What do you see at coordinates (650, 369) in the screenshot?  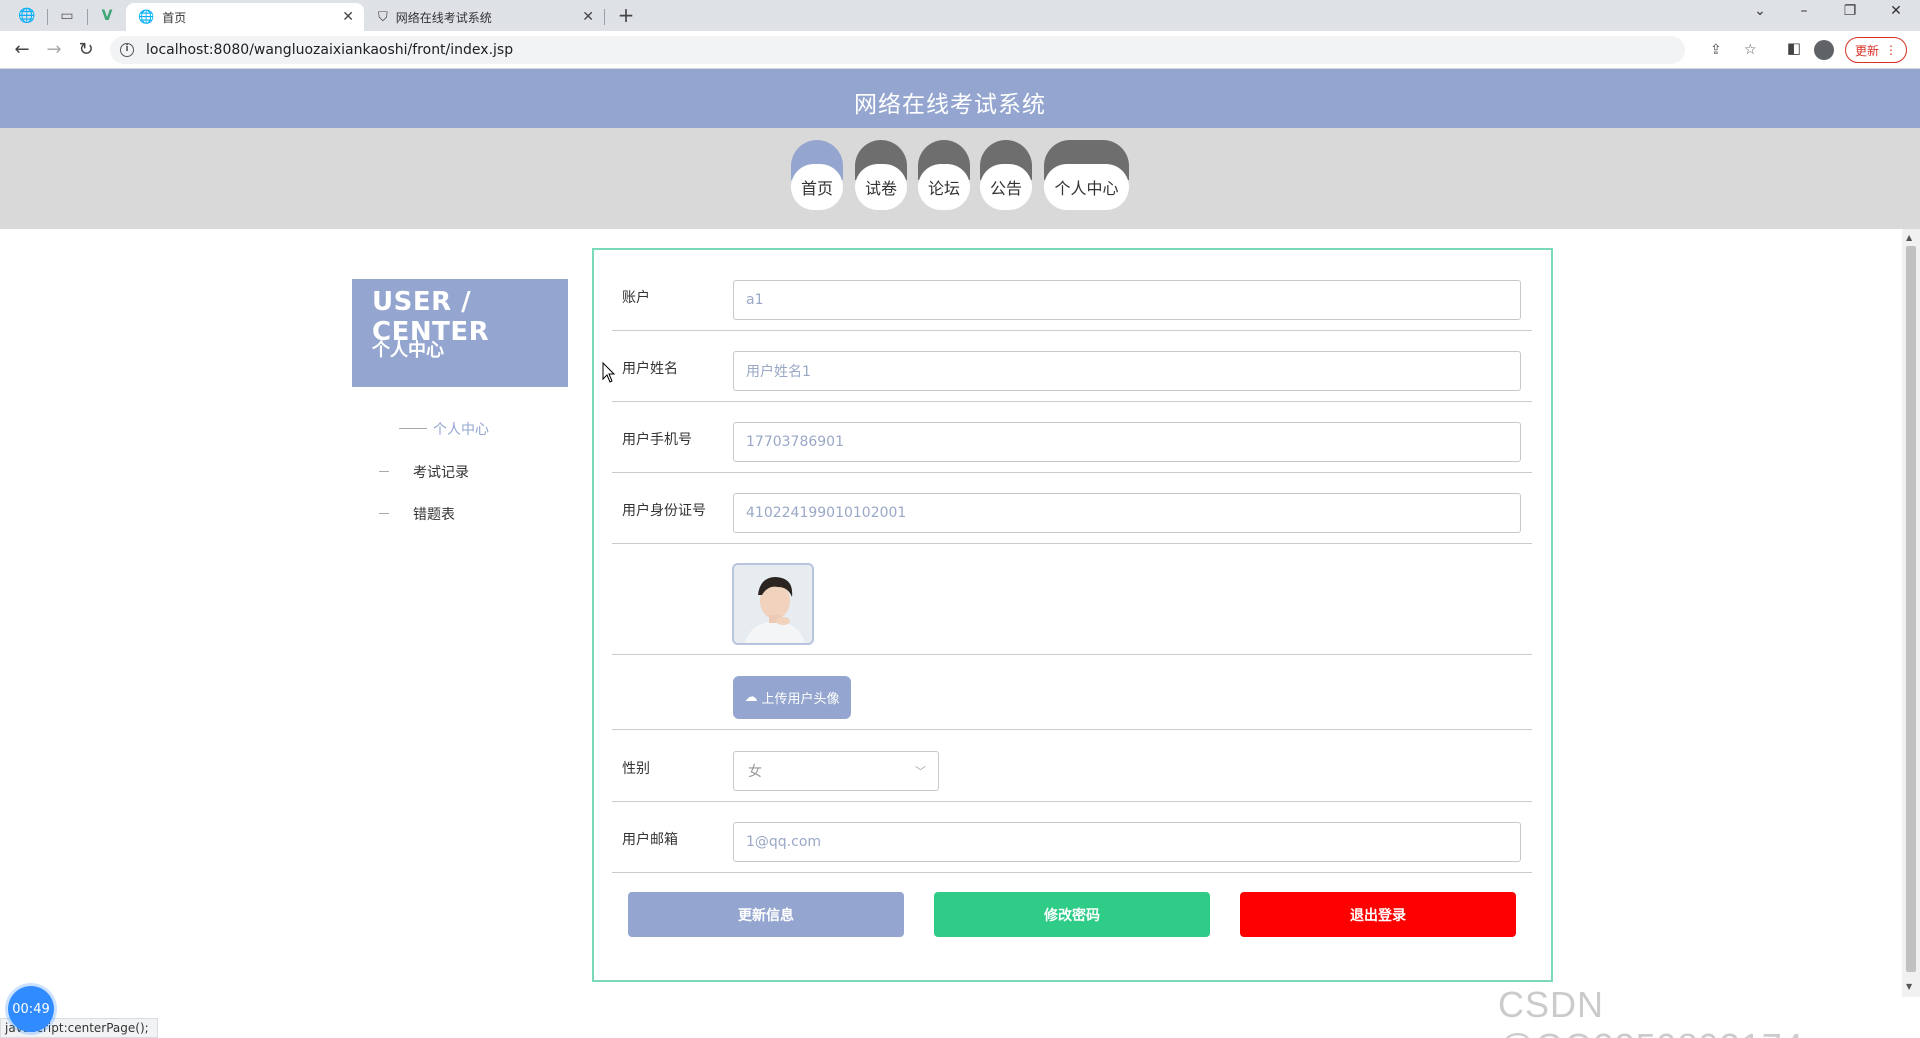 I see `name-label: 用户姓名` at bounding box center [650, 369].